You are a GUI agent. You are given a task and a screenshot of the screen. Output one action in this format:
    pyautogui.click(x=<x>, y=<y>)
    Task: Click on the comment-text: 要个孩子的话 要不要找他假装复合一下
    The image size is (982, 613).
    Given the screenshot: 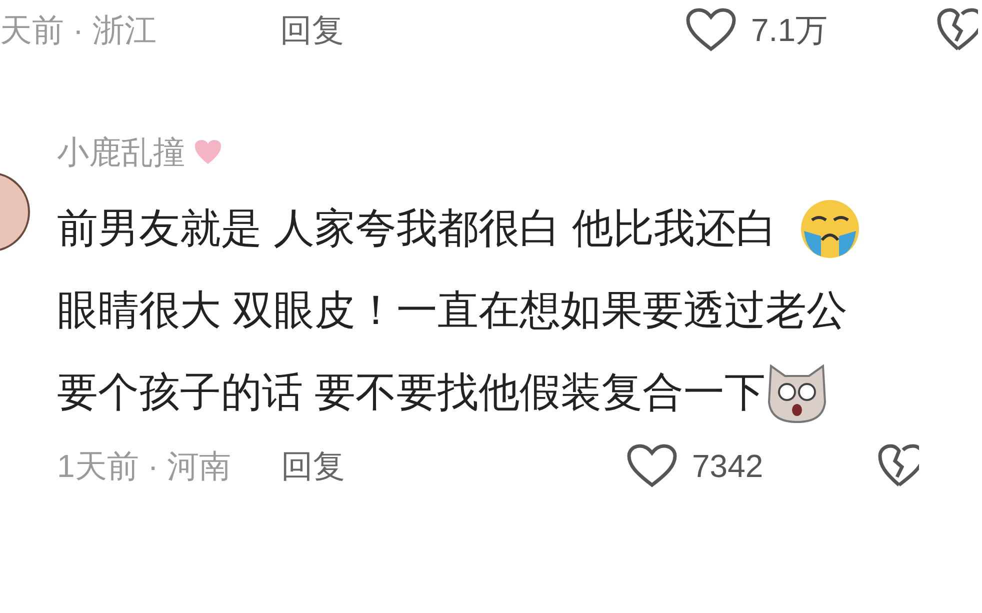 What is the action you would take?
    pyautogui.click(x=411, y=393)
    